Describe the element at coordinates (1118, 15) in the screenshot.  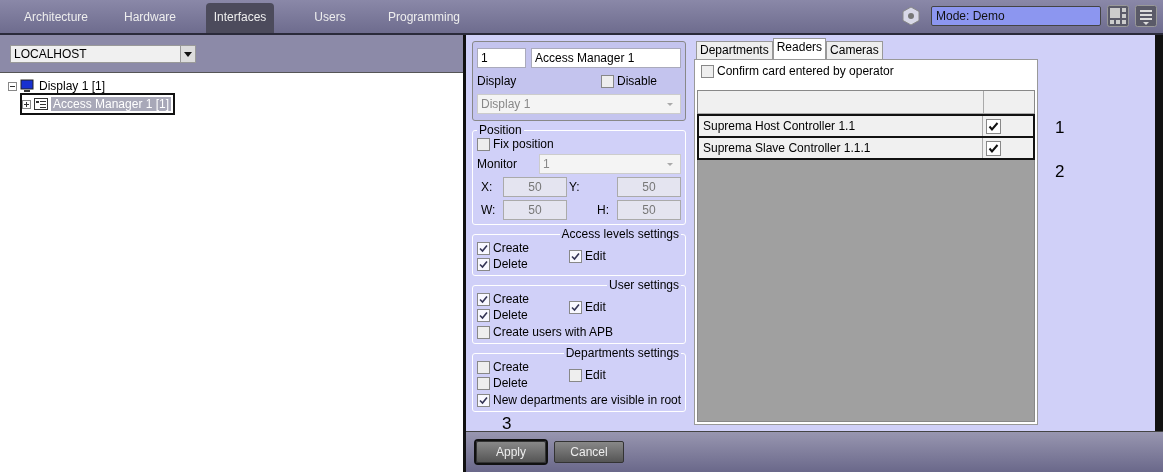
I see `layout-icon` at that location.